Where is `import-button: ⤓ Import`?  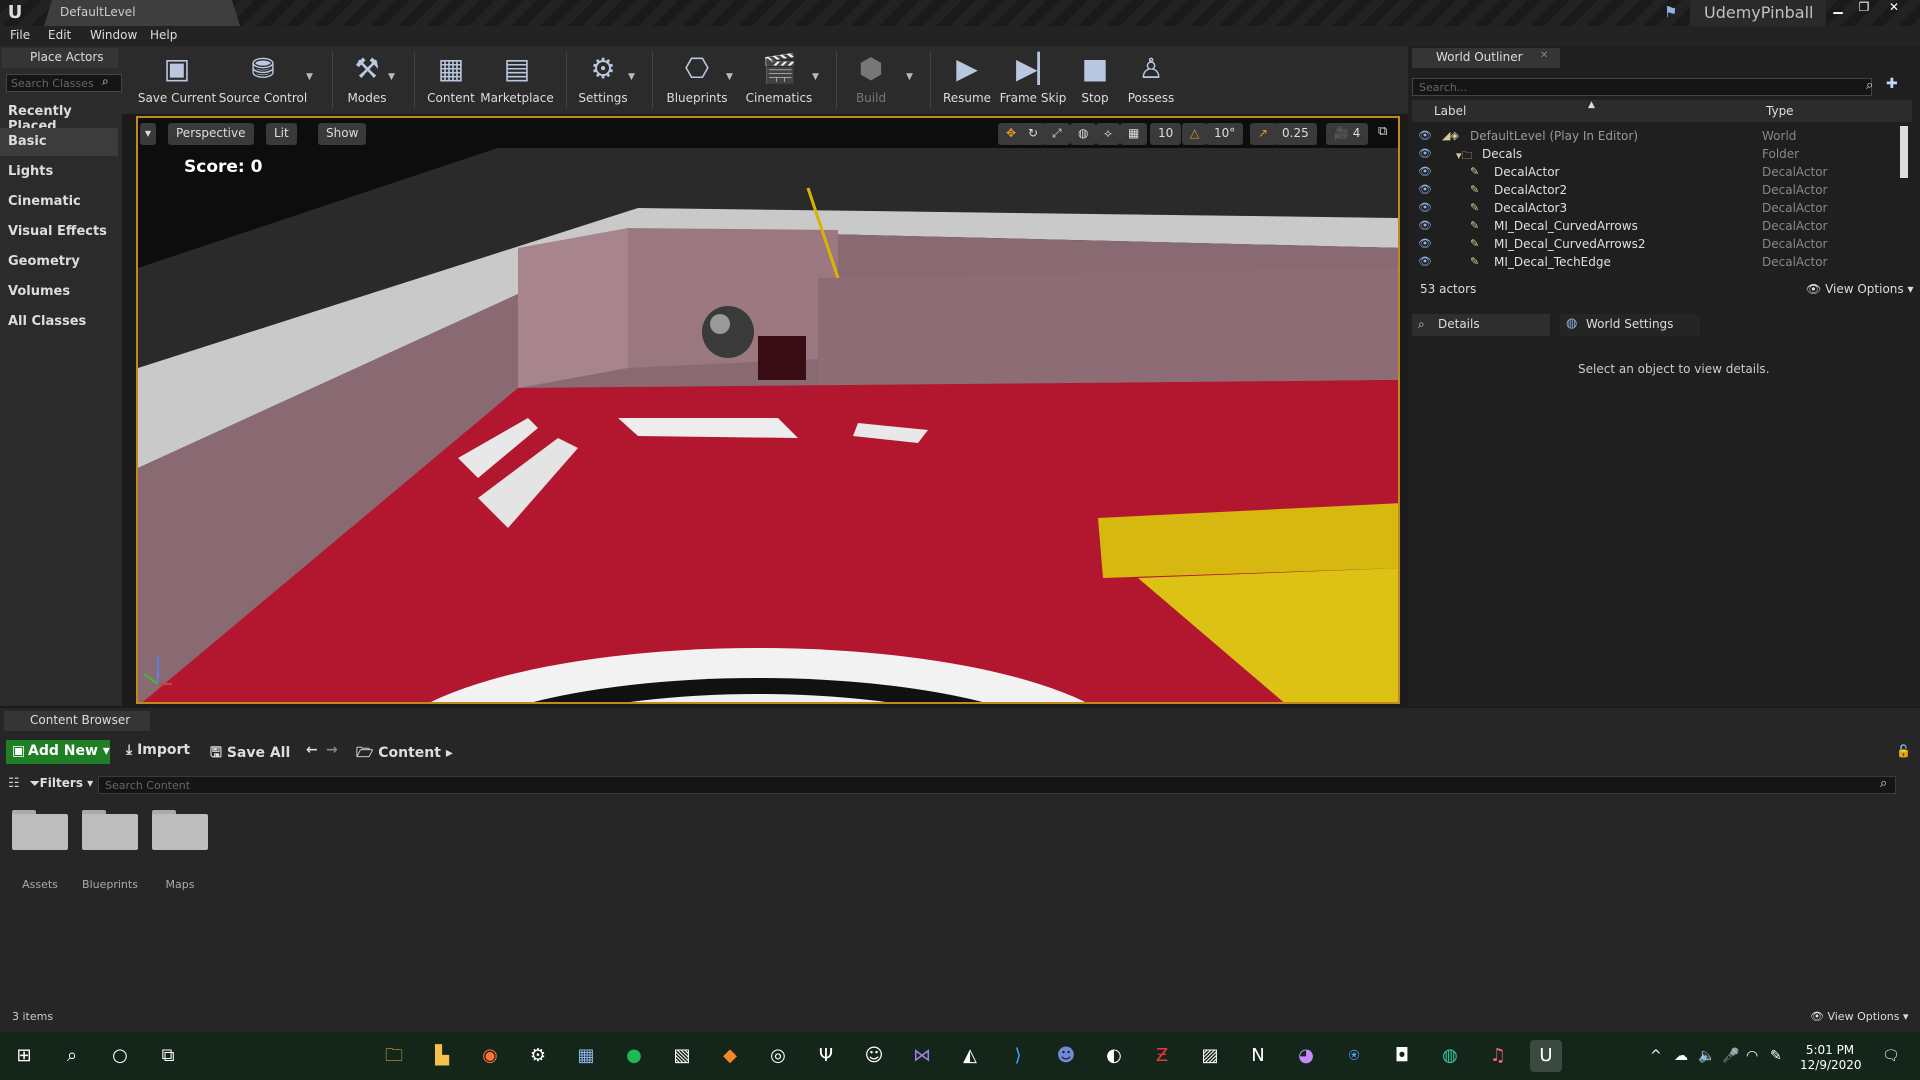 import-button: ⤓ Import is located at coordinates (158, 750).